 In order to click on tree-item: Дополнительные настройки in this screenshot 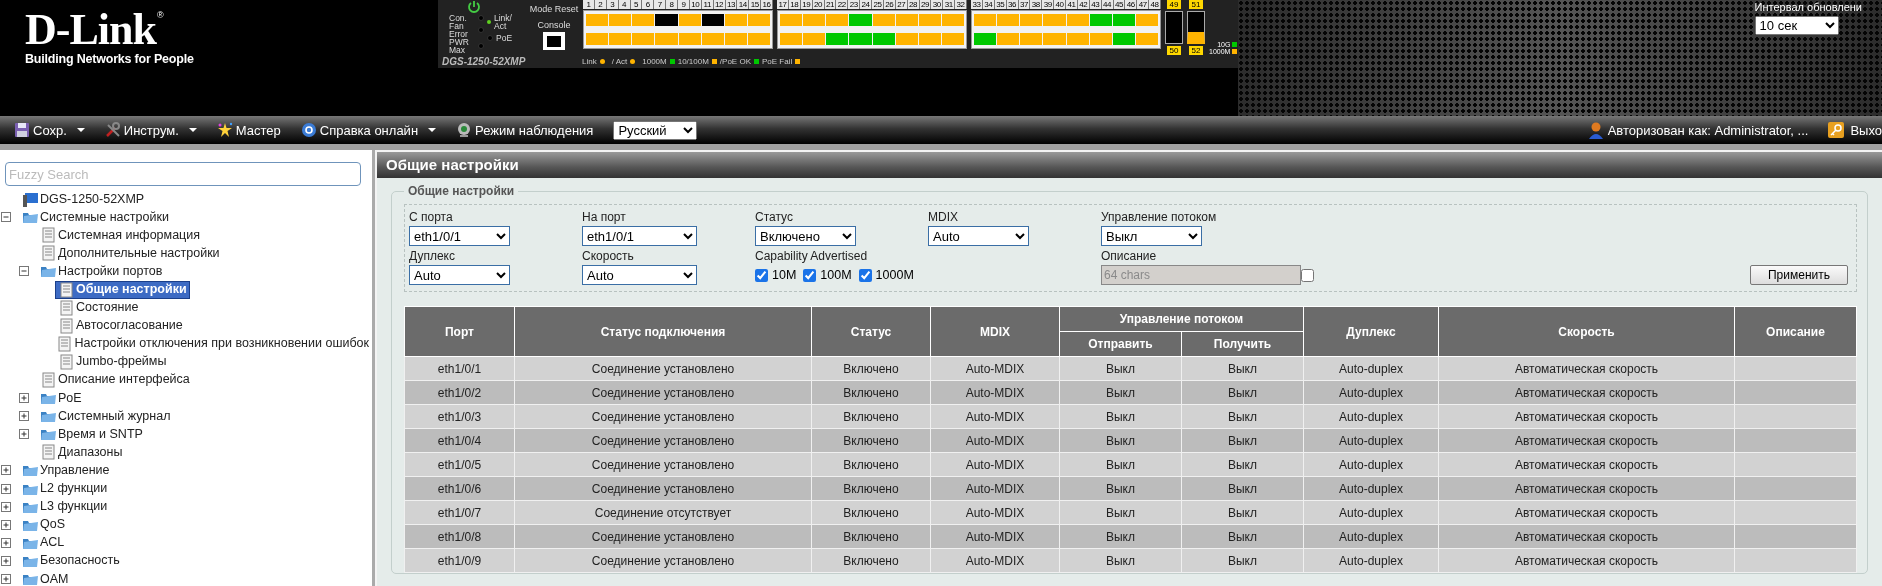, I will do `click(130, 253)`.